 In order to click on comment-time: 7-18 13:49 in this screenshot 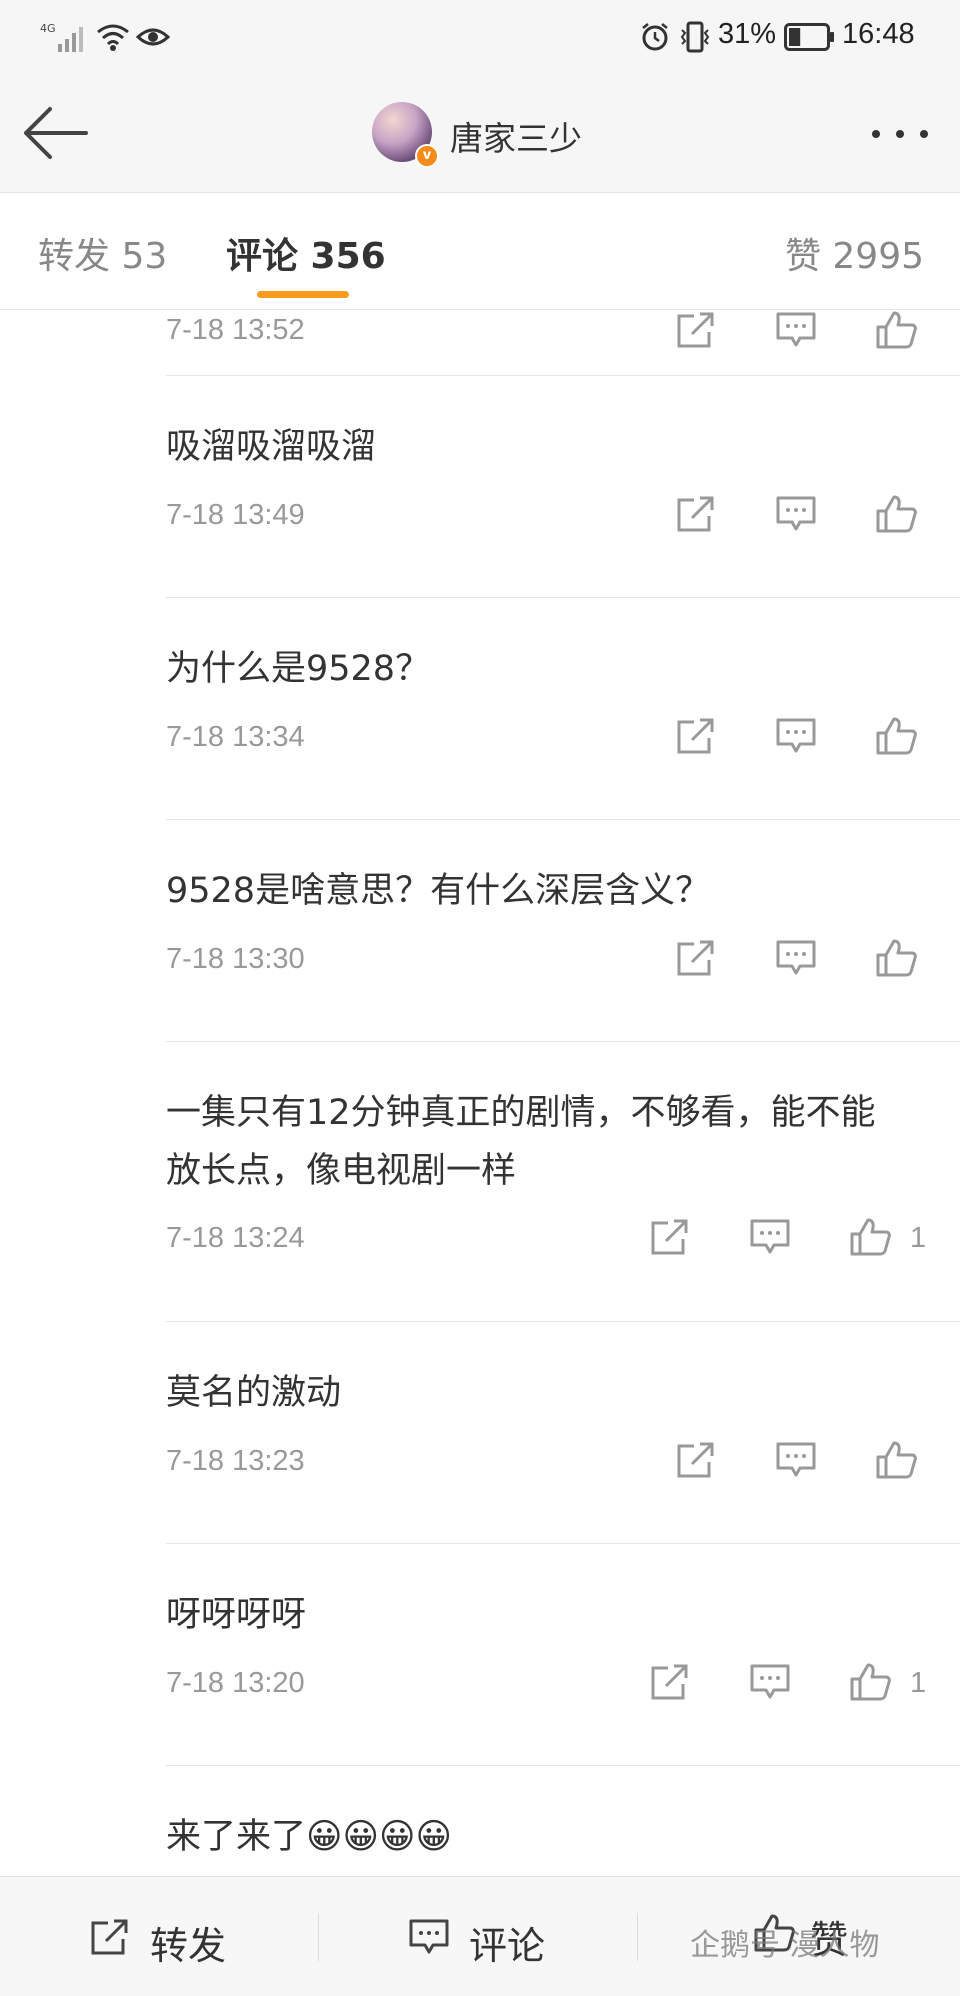, I will do `click(235, 515)`.